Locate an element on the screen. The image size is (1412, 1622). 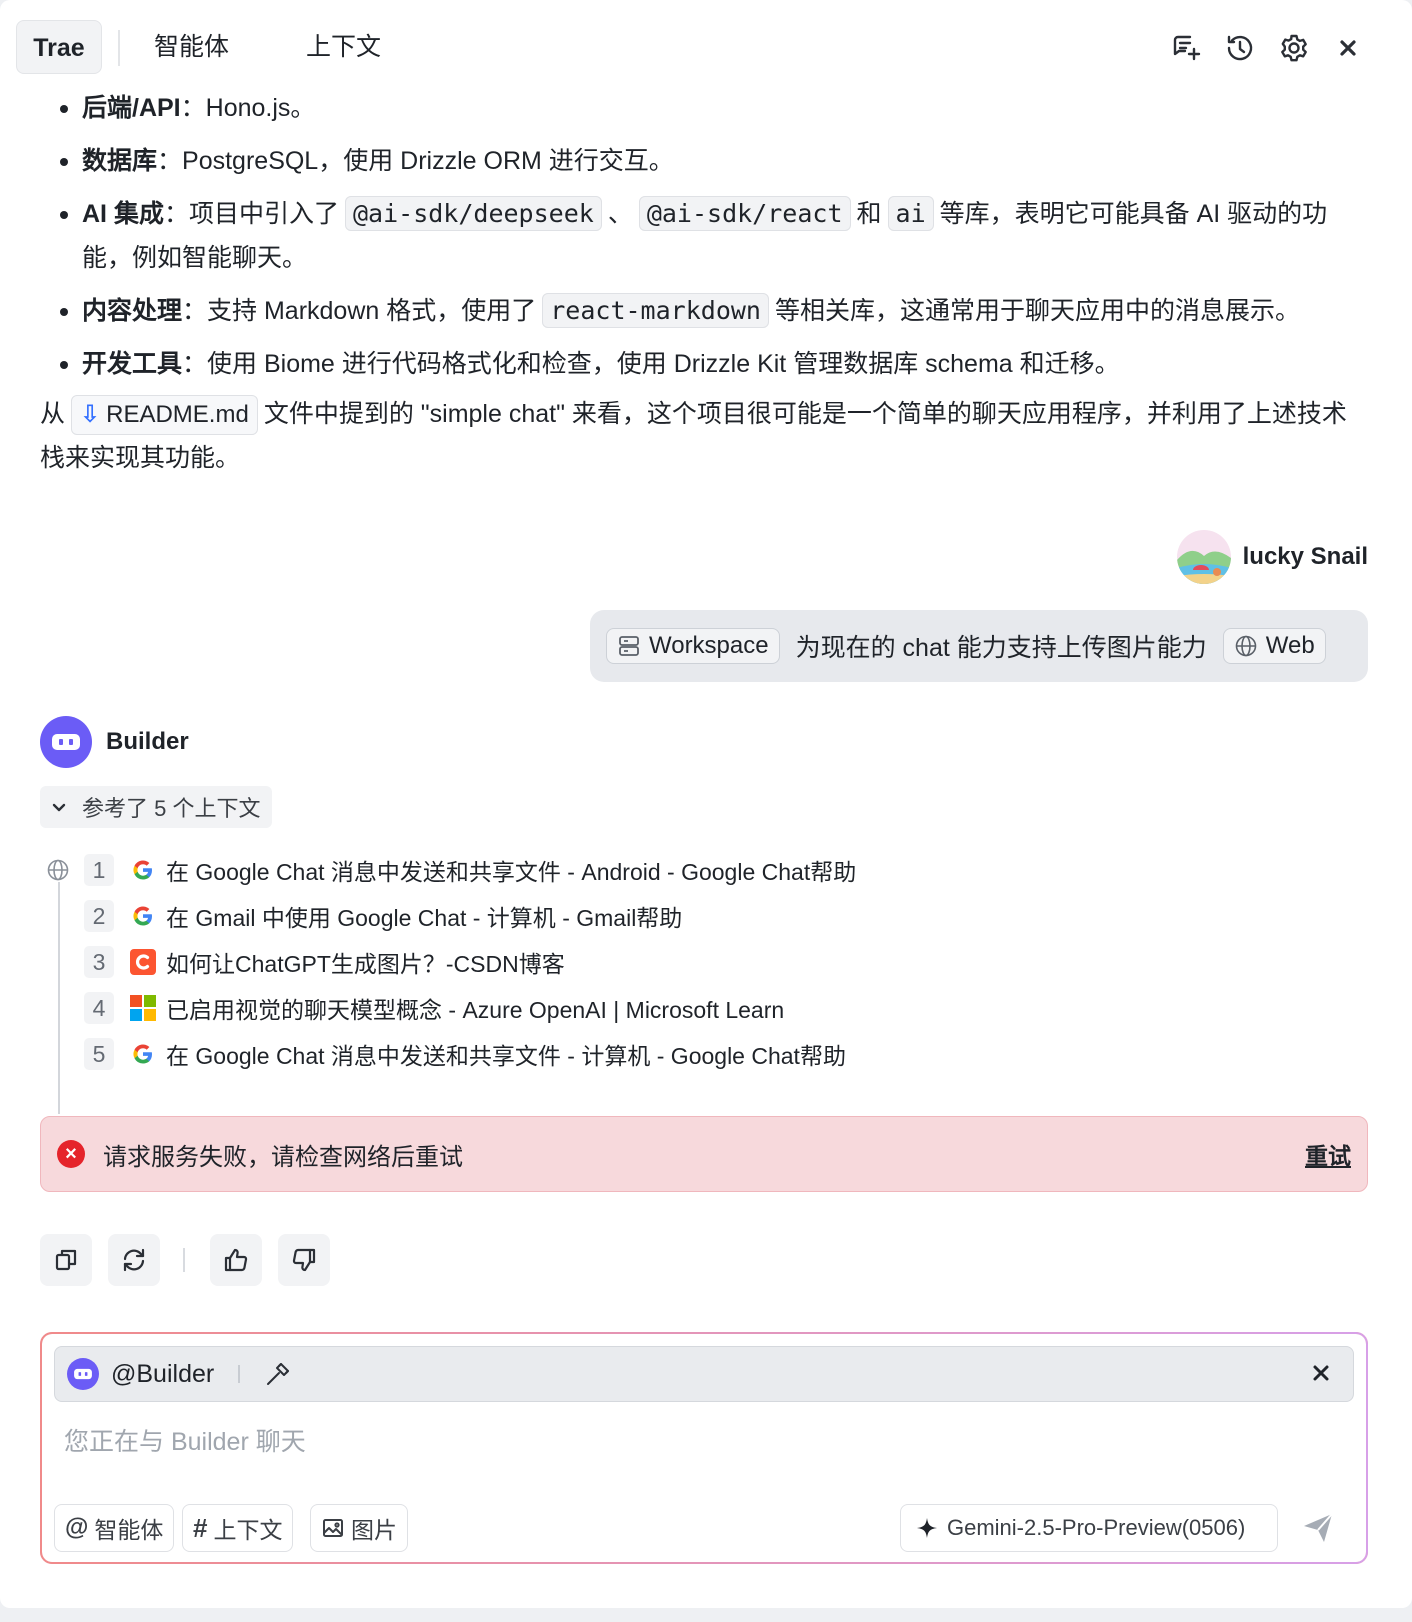
error-banner: × 请求服务失败，请检查网络后重试 重试 is located at coordinates (704, 1154).